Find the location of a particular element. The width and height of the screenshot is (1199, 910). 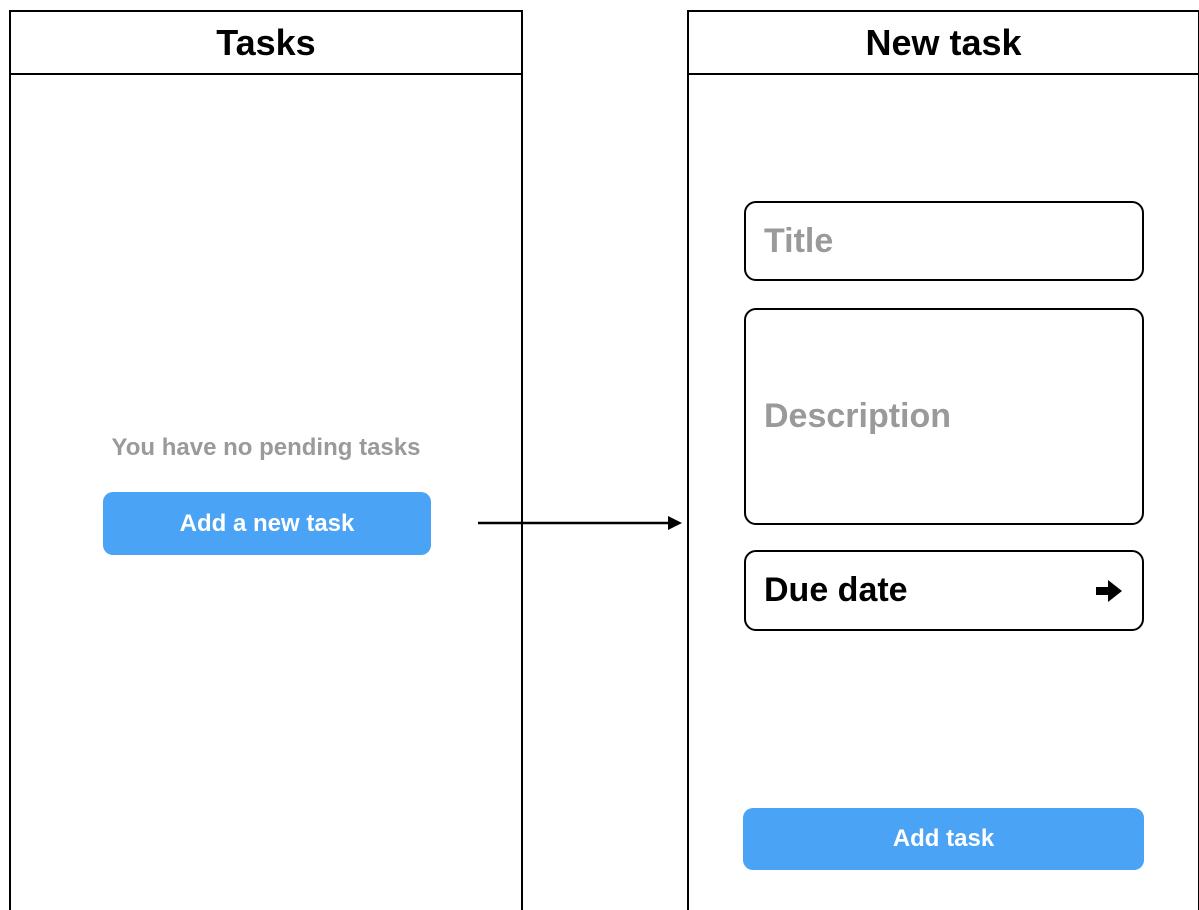

title-placeholder: Title is located at coordinates (799, 240).